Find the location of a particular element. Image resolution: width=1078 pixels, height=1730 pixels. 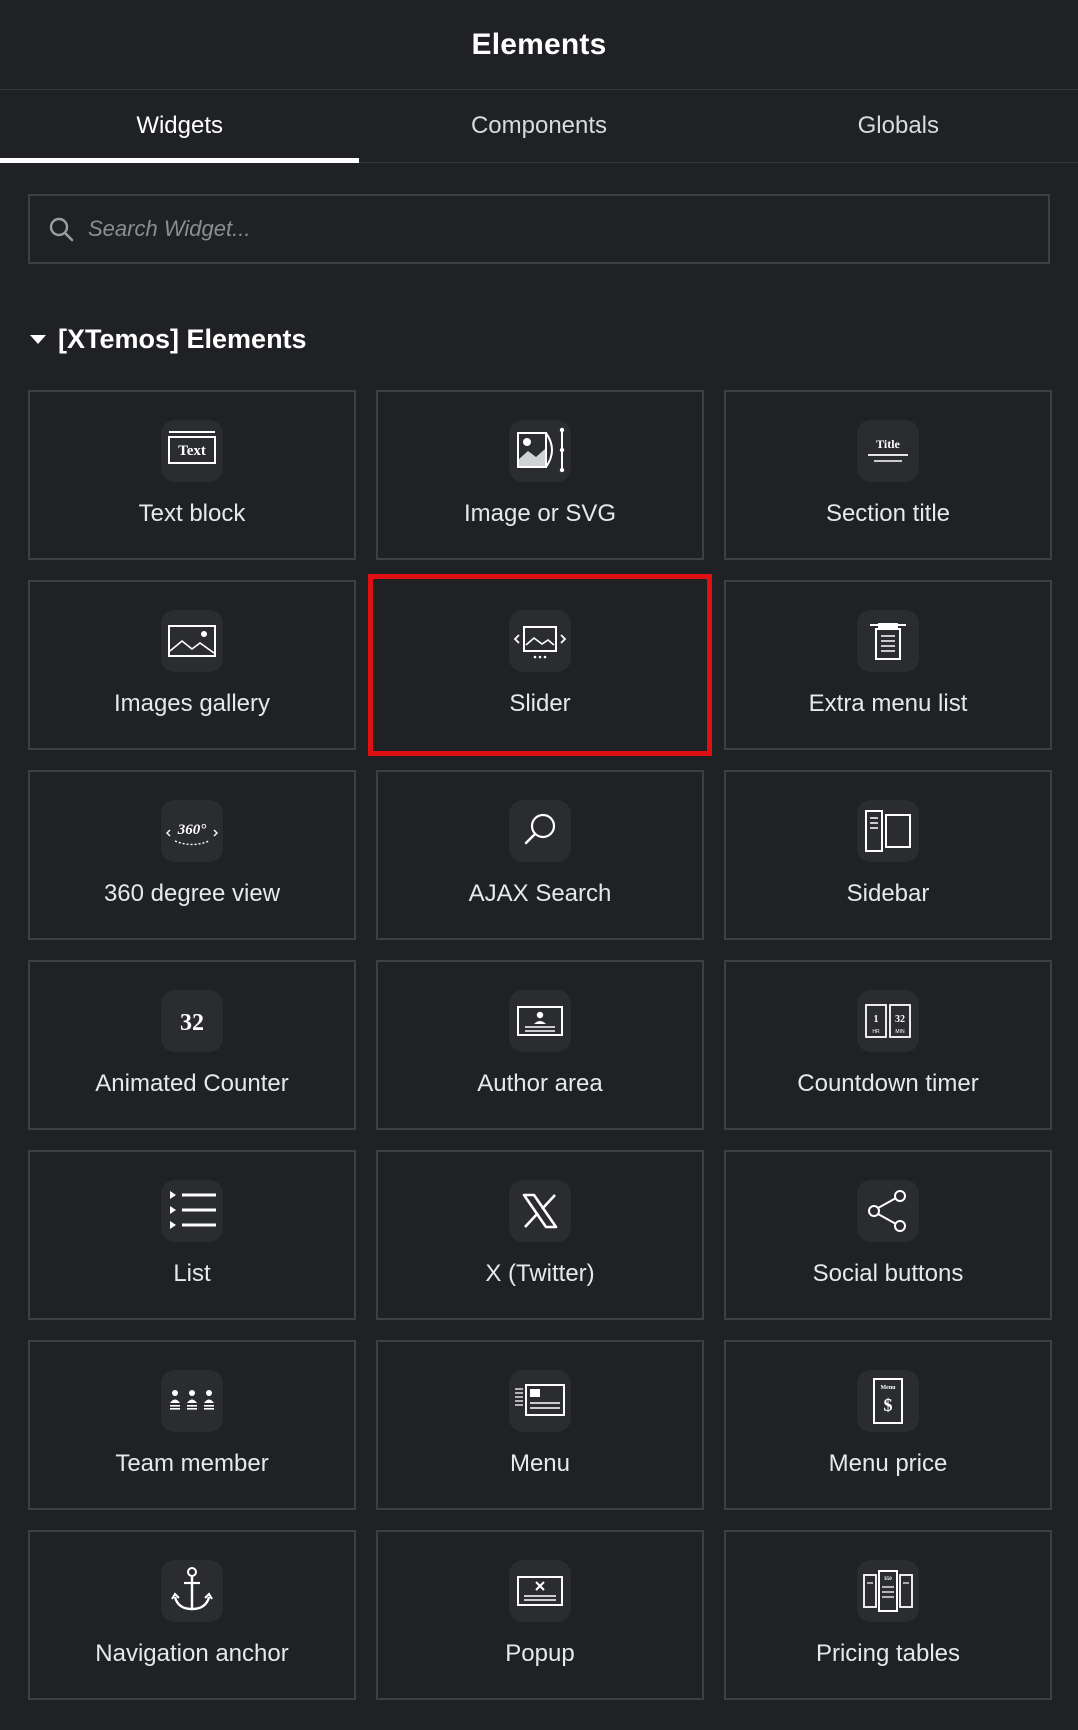

search-wrap is located at coordinates (539, 213).